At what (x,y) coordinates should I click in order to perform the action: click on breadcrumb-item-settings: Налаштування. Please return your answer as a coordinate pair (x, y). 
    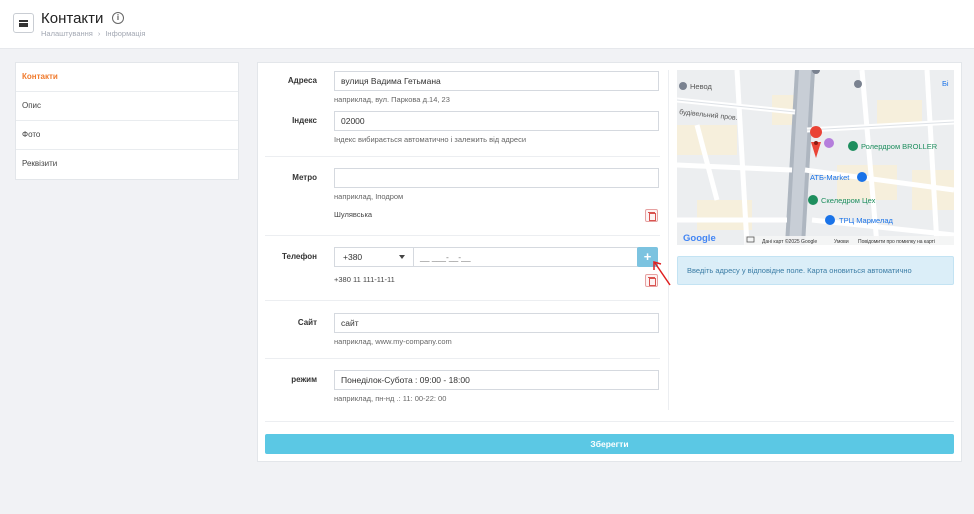
    Looking at the image, I should click on (67, 33).